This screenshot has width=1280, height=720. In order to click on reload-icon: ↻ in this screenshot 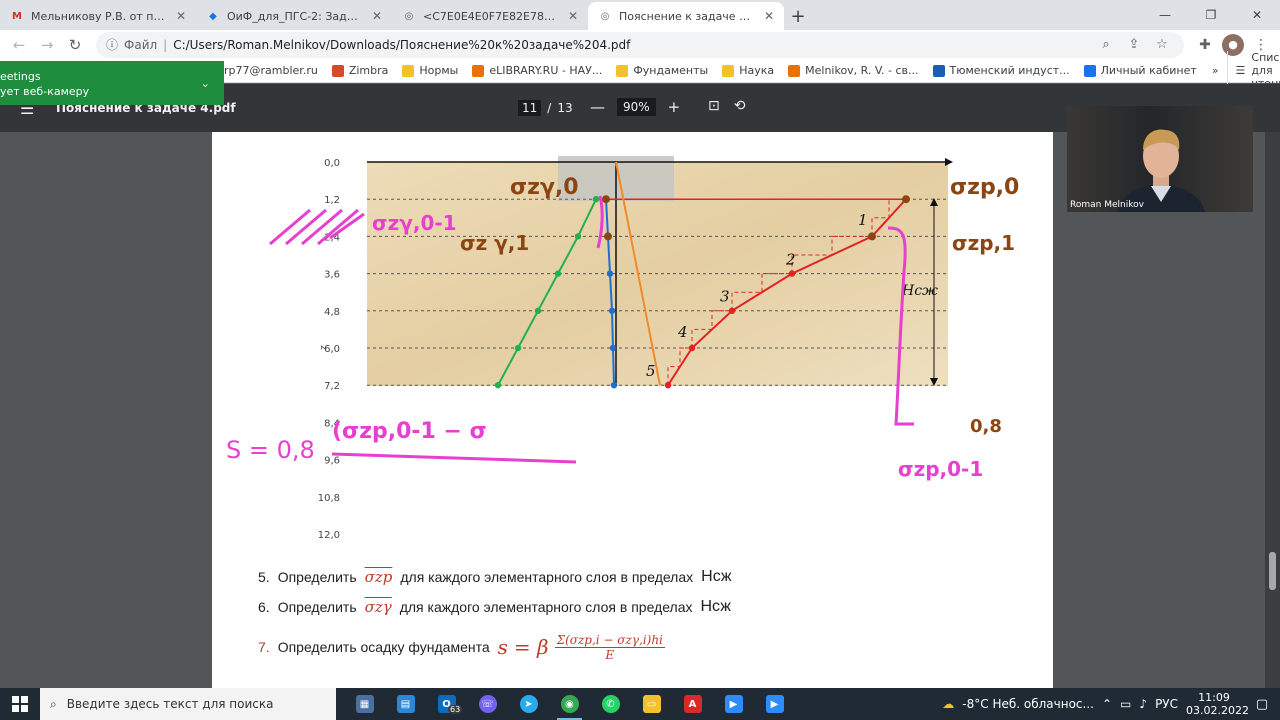, I will do `click(75, 45)`.